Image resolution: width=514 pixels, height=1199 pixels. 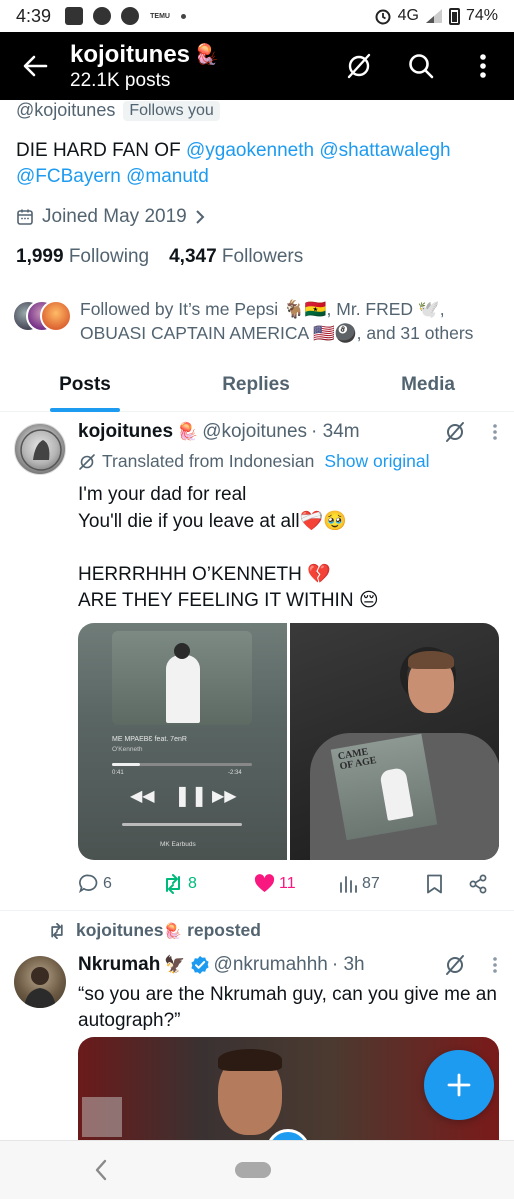 What do you see at coordinates (87, 461) in the screenshot?
I see `grok-translate-icon` at bounding box center [87, 461].